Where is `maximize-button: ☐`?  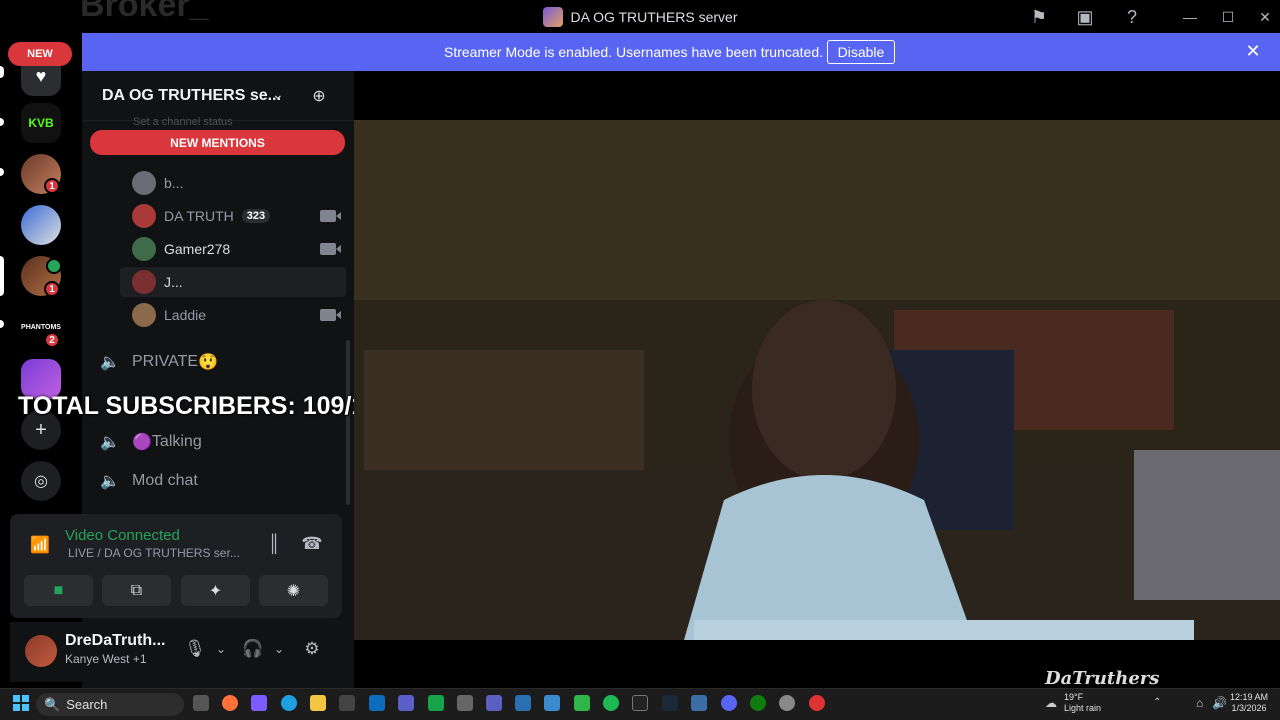 maximize-button: ☐ is located at coordinates (1228, 17).